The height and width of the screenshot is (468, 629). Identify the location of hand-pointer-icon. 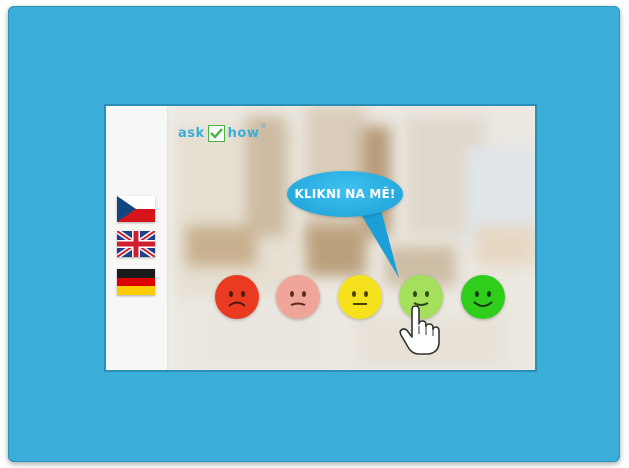
(419, 330).